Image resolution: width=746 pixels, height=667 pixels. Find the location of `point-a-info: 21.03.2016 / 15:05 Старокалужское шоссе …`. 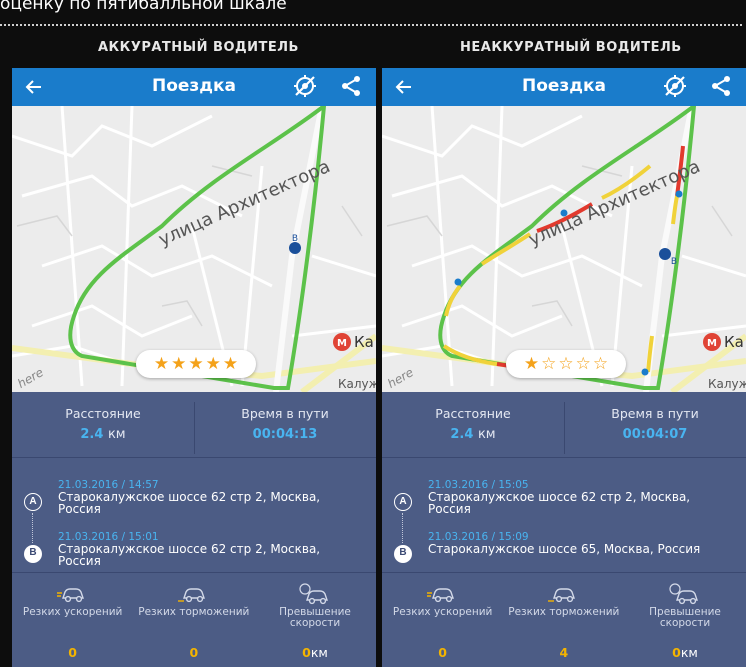

point-a-info: 21.03.2016 / 15:05 Старокалужское шоссе … is located at coordinates (578, 497).